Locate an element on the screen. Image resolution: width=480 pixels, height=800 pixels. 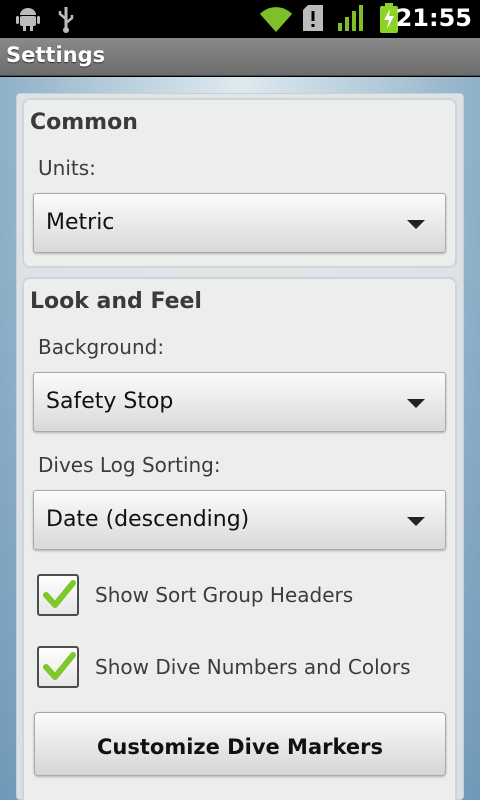
background-spinner: Safety Stop is located at coordinates (239, 402).